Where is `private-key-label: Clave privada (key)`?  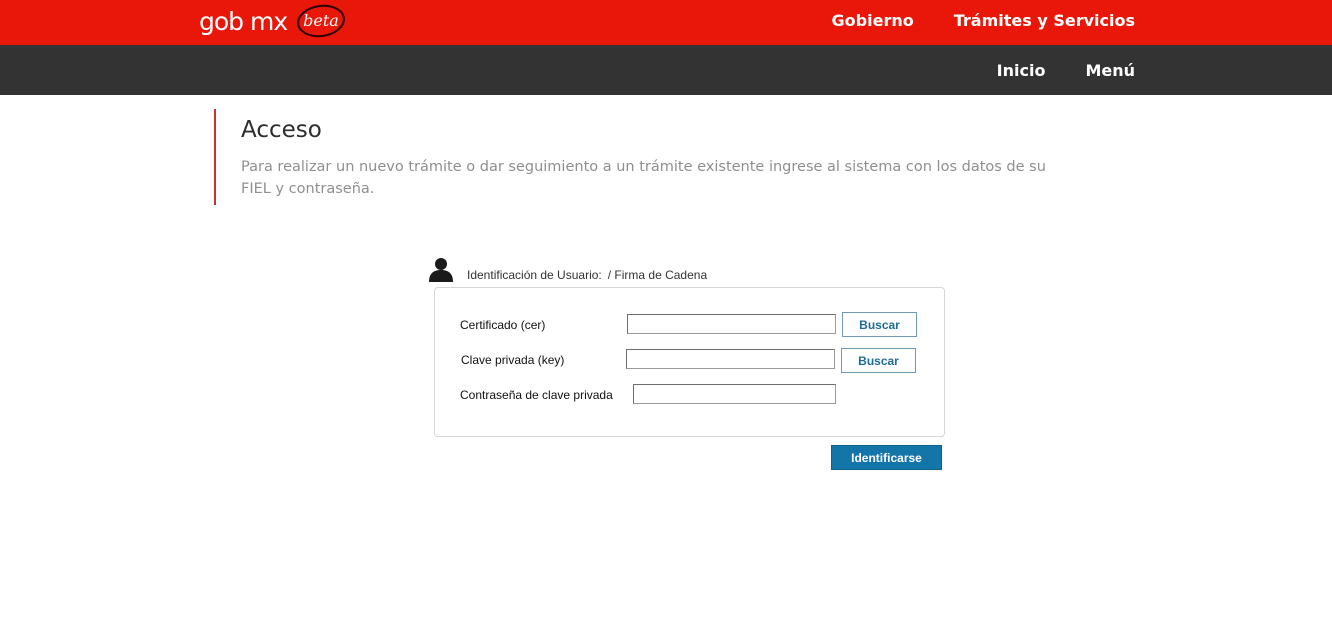
private-key-label: Clave privada (key) is located at coordinates (513, 360).